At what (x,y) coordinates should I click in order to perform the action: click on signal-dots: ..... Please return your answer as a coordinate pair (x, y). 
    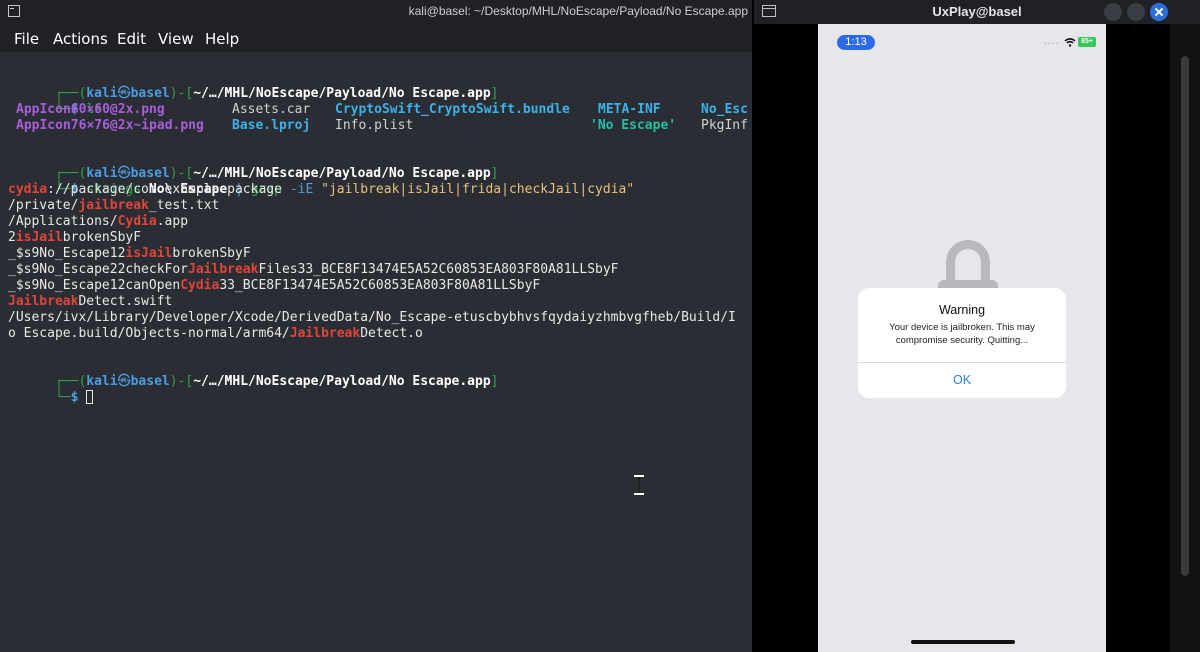
    Looking at the image, I should click on (1052, 42).